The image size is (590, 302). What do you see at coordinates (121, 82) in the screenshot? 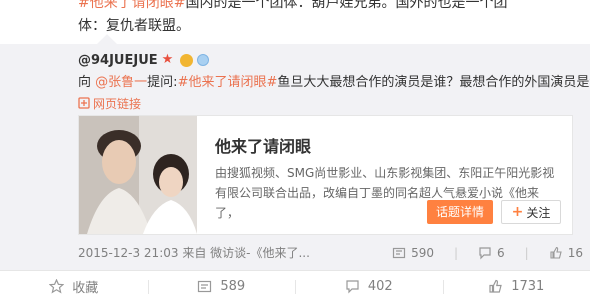
I see `mention-link: @张鲁一` at bounding box center [121, 82].